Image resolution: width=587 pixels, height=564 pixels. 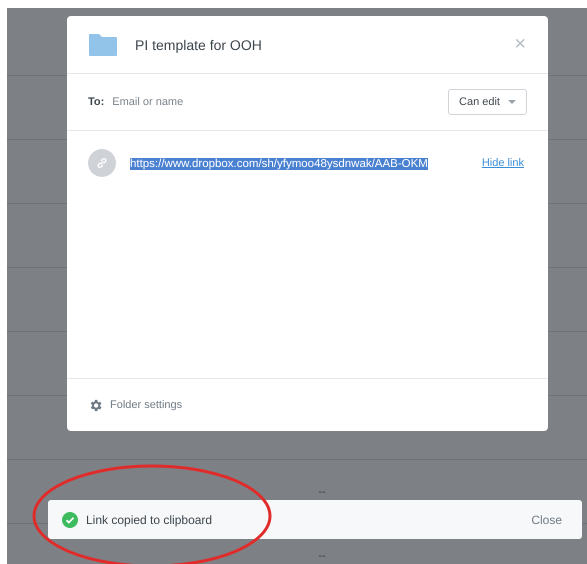 What do you see at coordinates (546, 520) in the screenshot?
I see `toast-close-button: Close` at bounding box center [546, 520].